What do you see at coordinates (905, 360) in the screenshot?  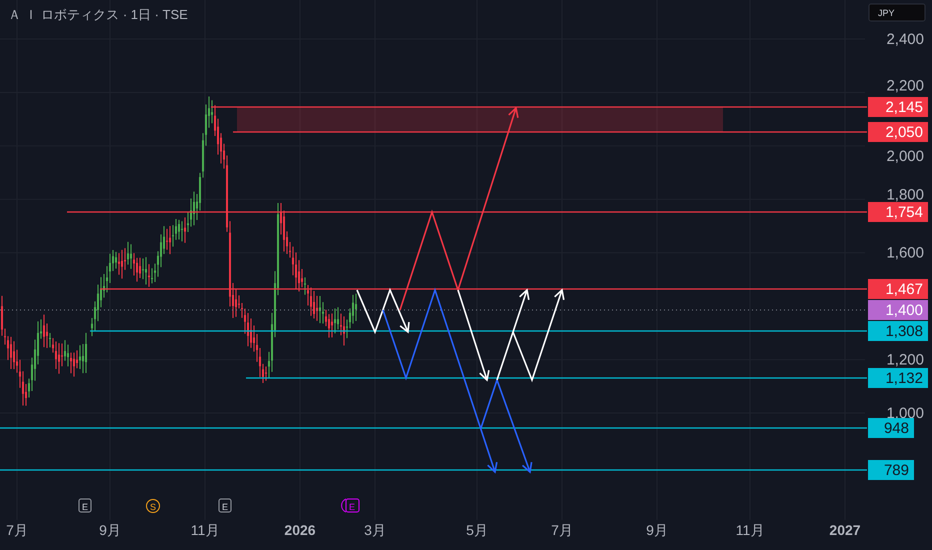 I see `axis-label: 1,200` at bounding box center [905, 360].